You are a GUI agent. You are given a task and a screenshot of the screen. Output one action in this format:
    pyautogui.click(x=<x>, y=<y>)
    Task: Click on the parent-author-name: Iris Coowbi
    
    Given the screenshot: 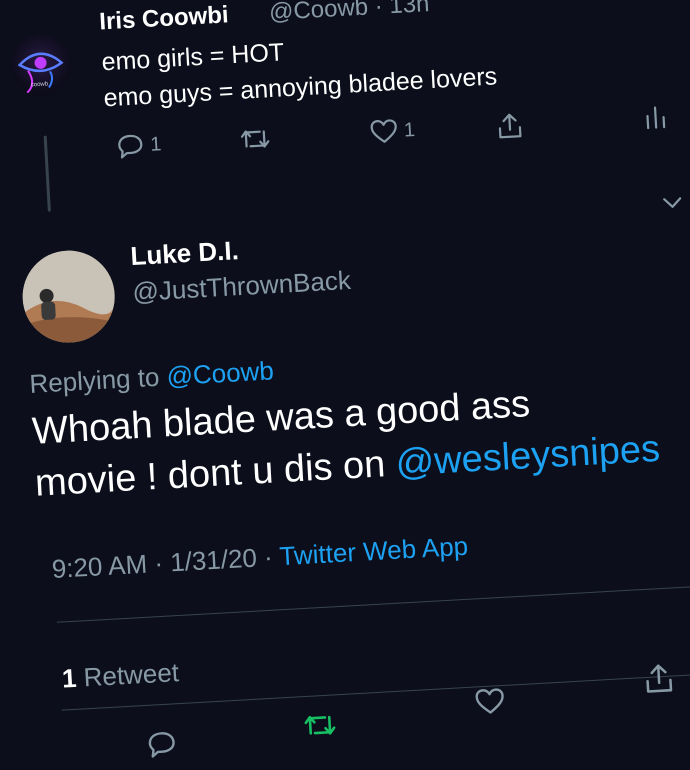 What is the action you would take?
    pyautogui.click(x=164, y=18)
    